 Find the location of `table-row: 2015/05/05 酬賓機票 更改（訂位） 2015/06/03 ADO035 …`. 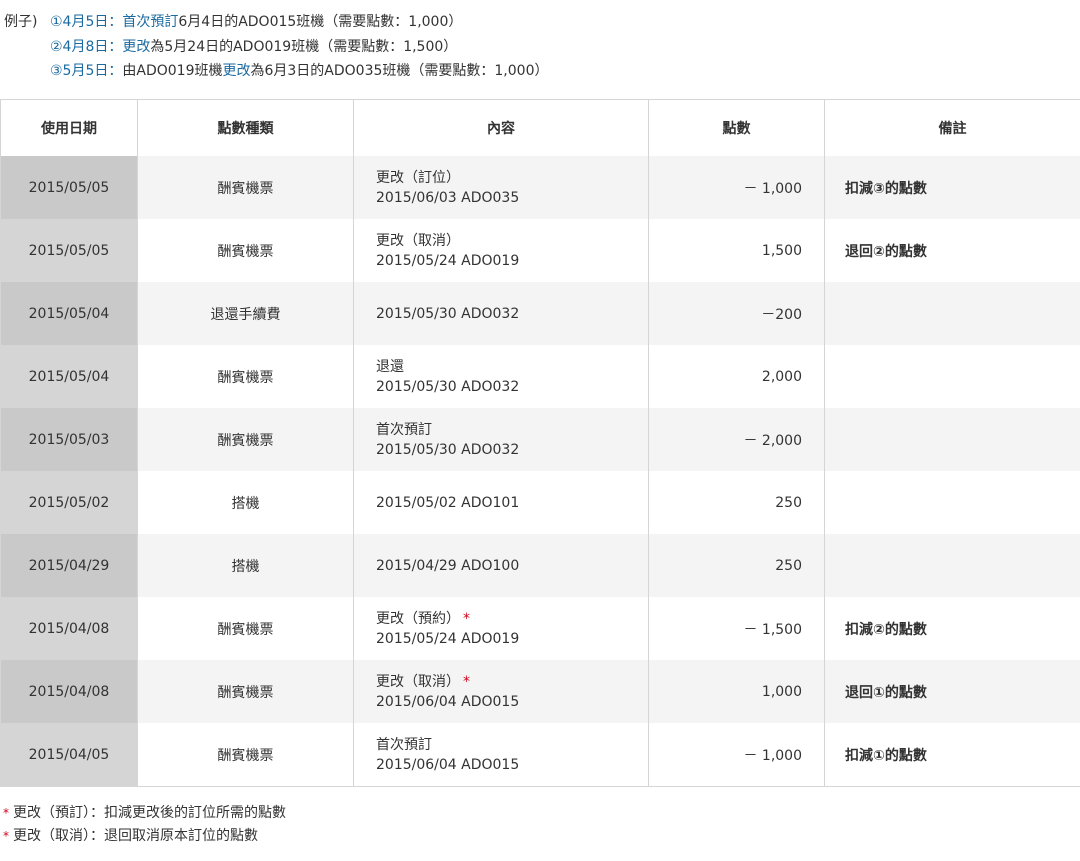

table-row: 2015/05/05 酬賓機票 更改（訂位） 2015/06/03 ADO035 … is located at coordinates (540, 187).